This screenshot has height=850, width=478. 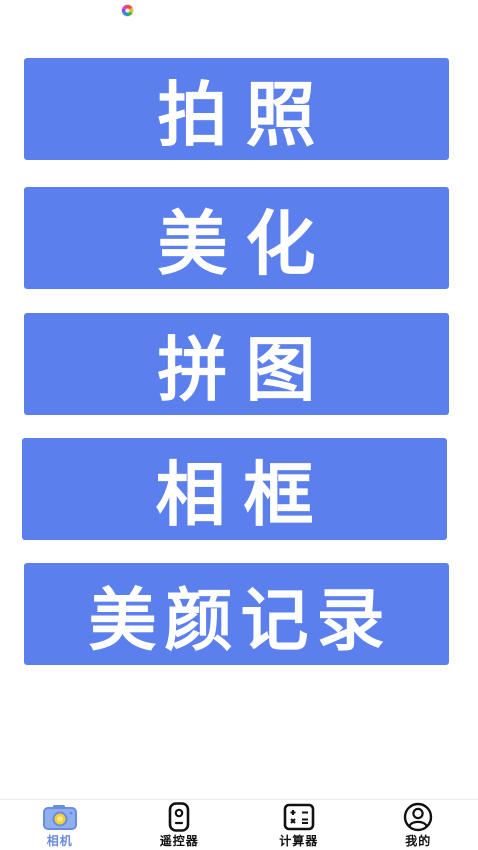 I want to click on photo-frame-button: 相框, so click(x=234, y=489).